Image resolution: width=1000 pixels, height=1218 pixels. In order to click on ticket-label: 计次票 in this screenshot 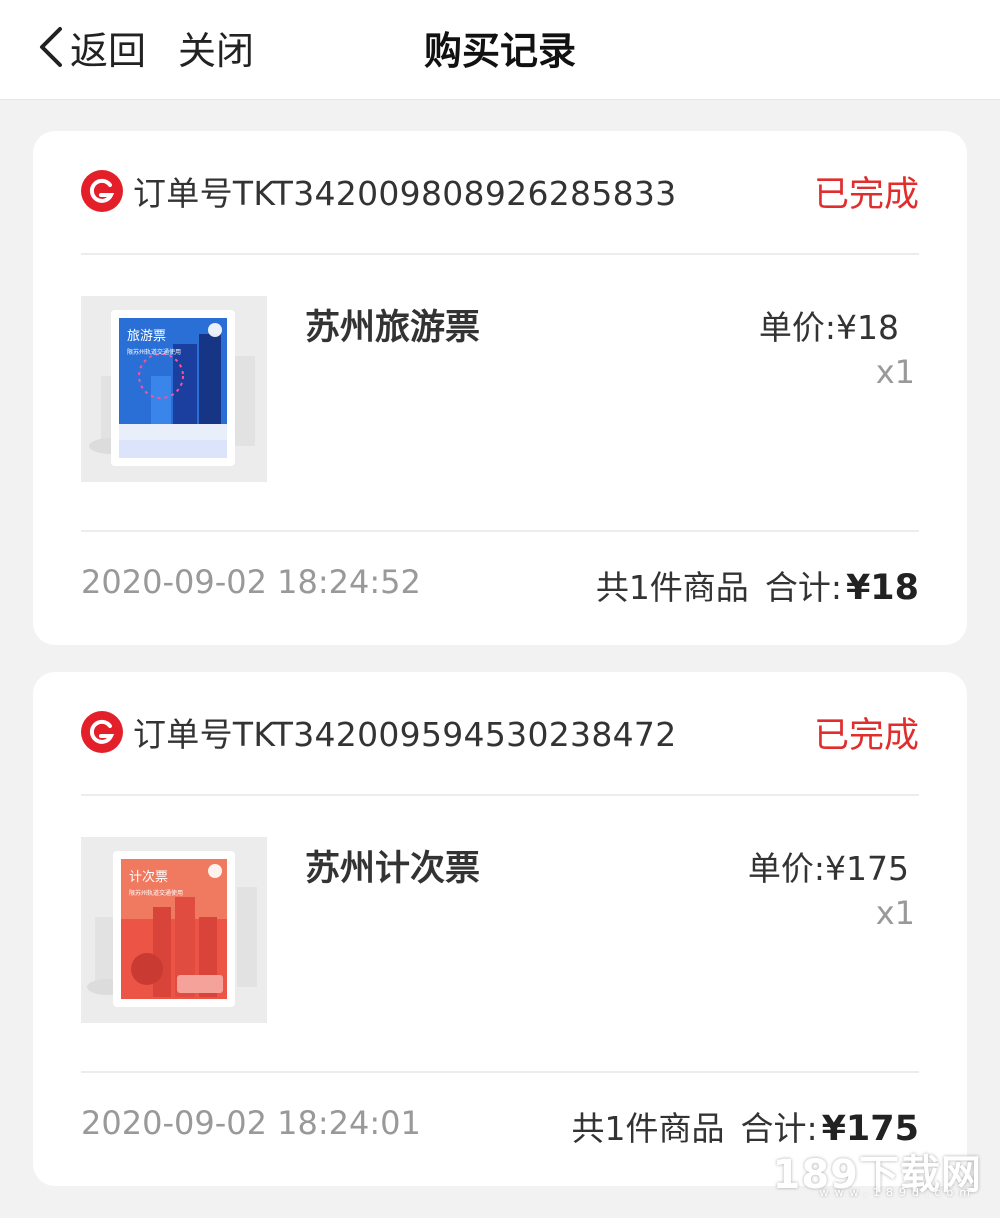, I will do `click(148, 877)`.